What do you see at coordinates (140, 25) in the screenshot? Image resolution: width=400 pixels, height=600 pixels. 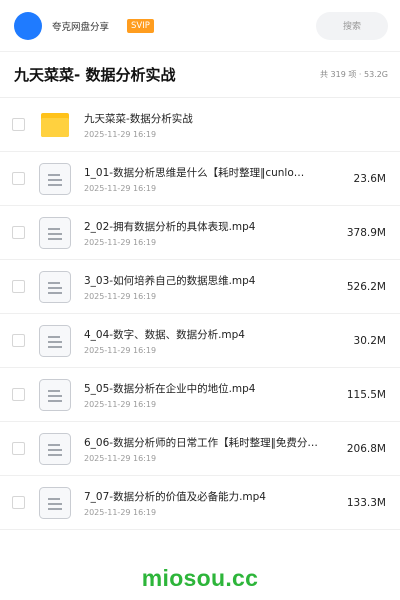 I see `svip-badge: SVIP` at bounding box center [140, 25].